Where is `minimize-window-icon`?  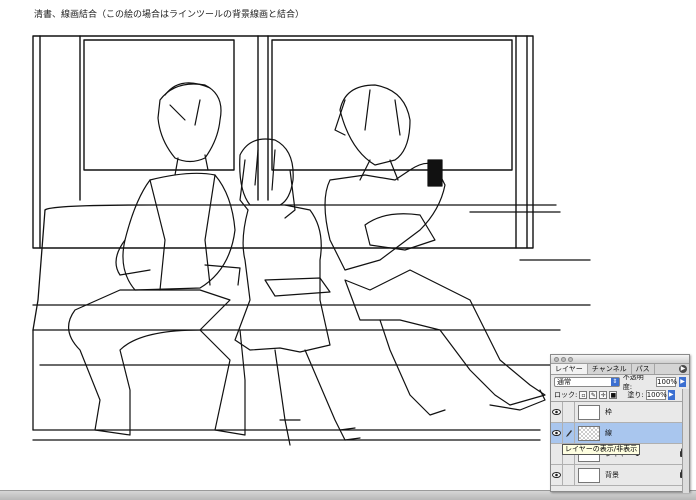 minimize-window-icon is located at coordinates (563, 359).